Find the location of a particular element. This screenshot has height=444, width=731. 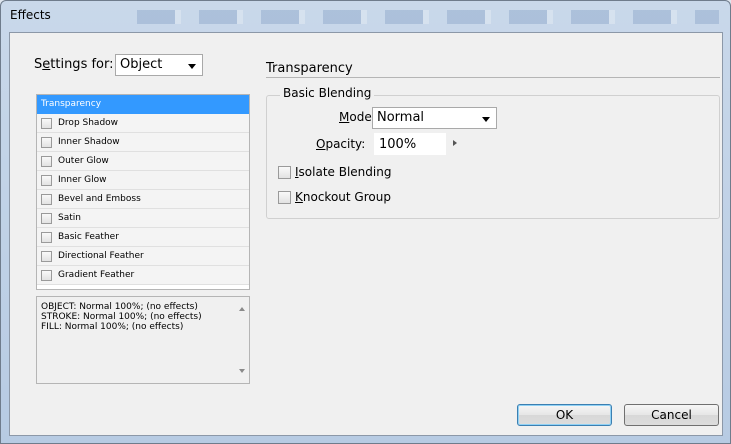

effect-item-label: Inner Shadow is located at coordinates (89, 142).